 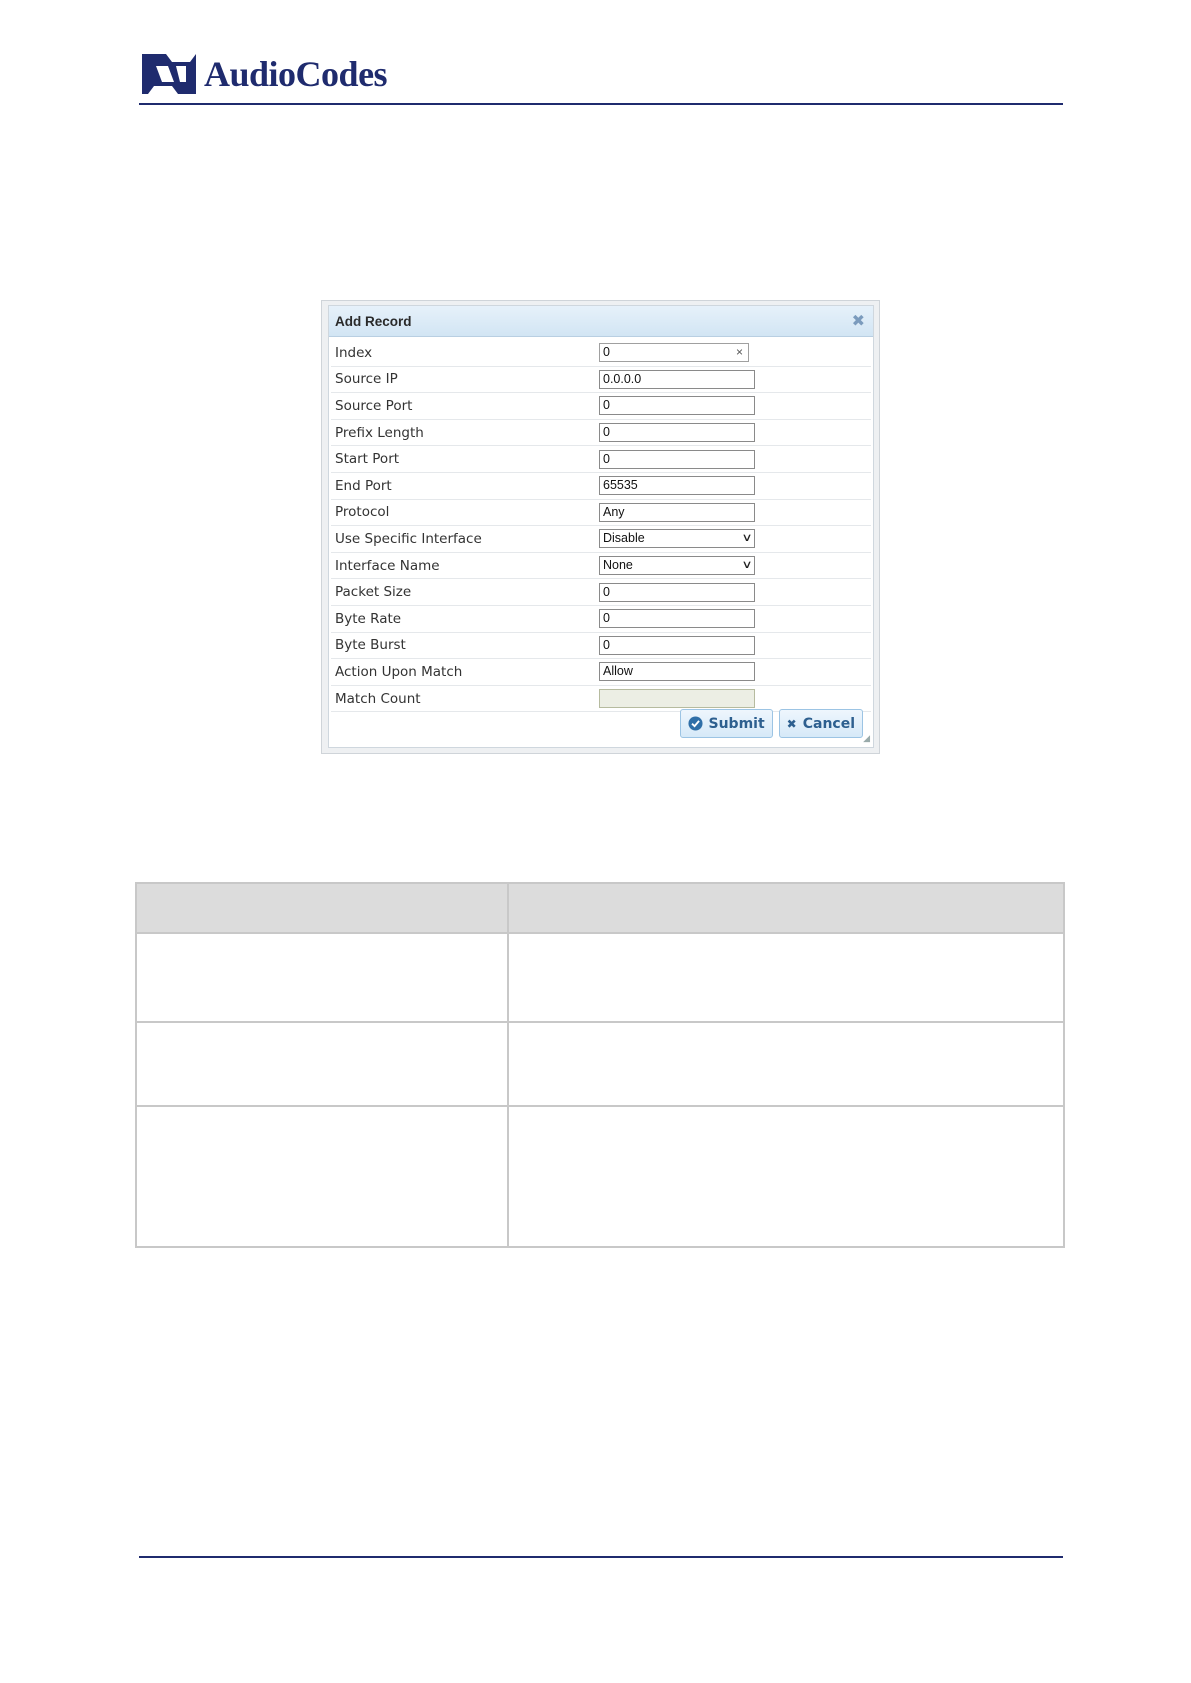 I want to click on field-container, so click(x=735, y=699).